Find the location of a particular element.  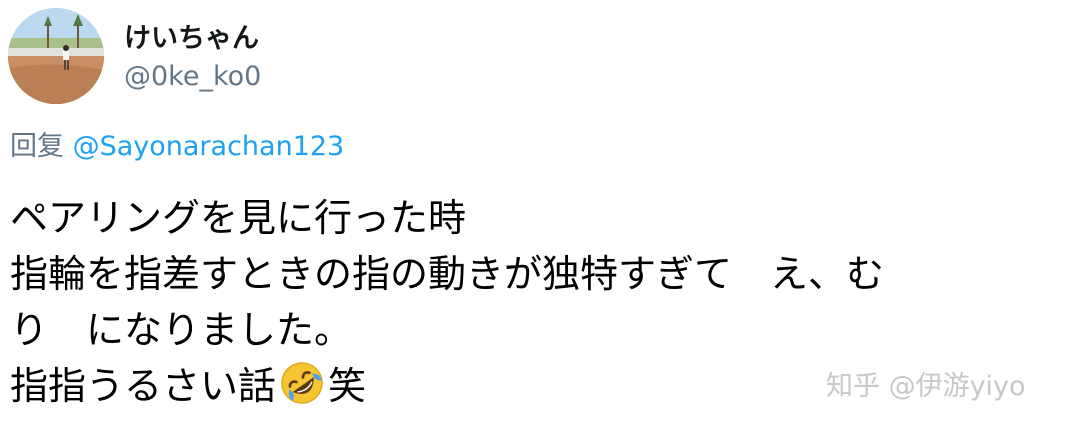

reply-prefix: 回复 is located at coordinates (37, 146).